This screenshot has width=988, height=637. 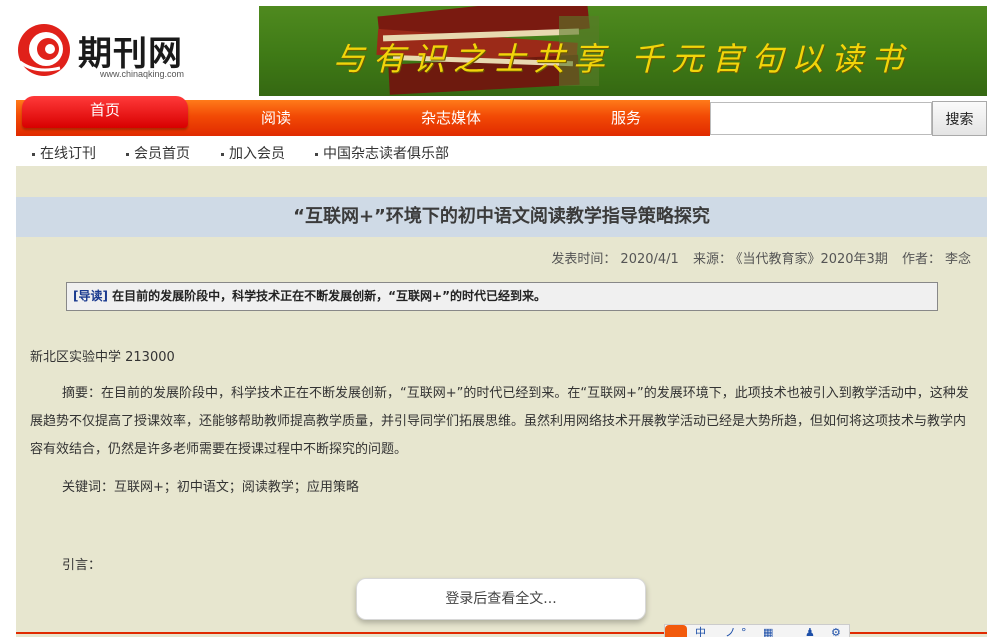 What do you see at coordinates (363, 116) in the screenshot?
I see `main-nav: 首页 阅读 杂志媒体 服务` at bounding box center [363, 116].